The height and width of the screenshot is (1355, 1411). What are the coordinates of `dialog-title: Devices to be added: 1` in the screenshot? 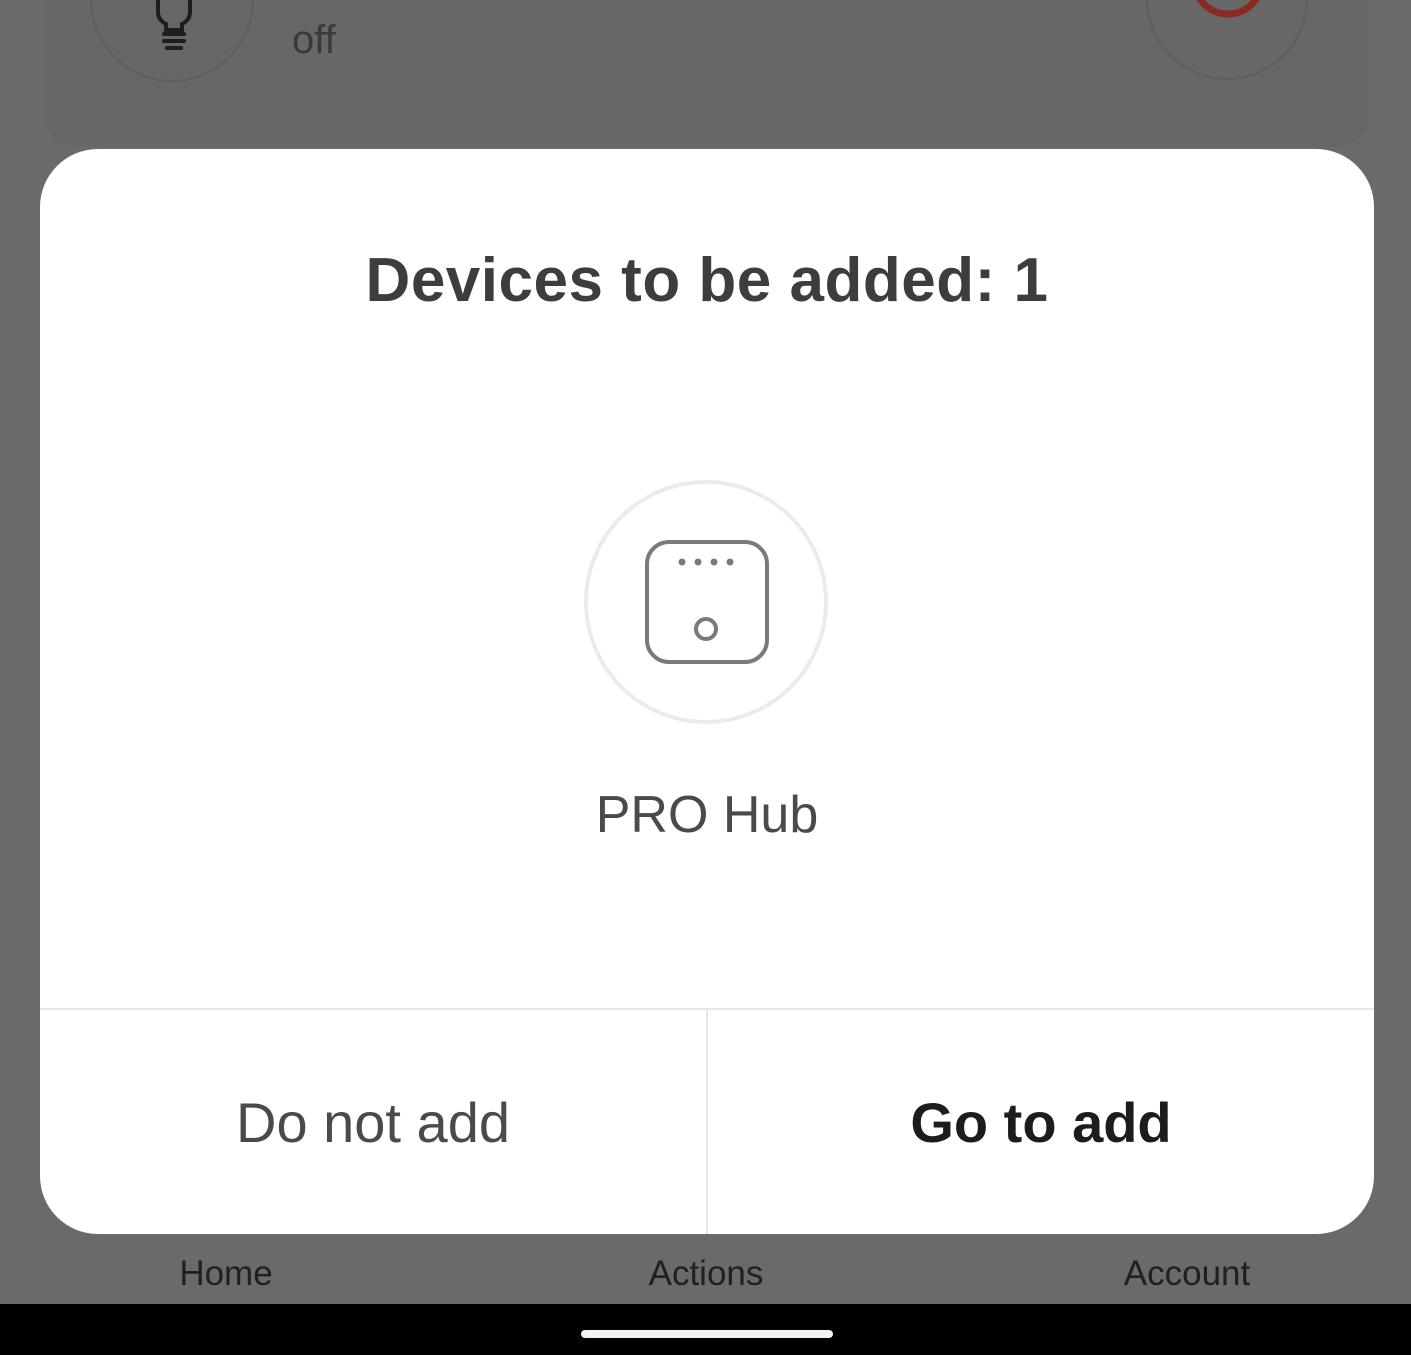 It's located at (707, 280).